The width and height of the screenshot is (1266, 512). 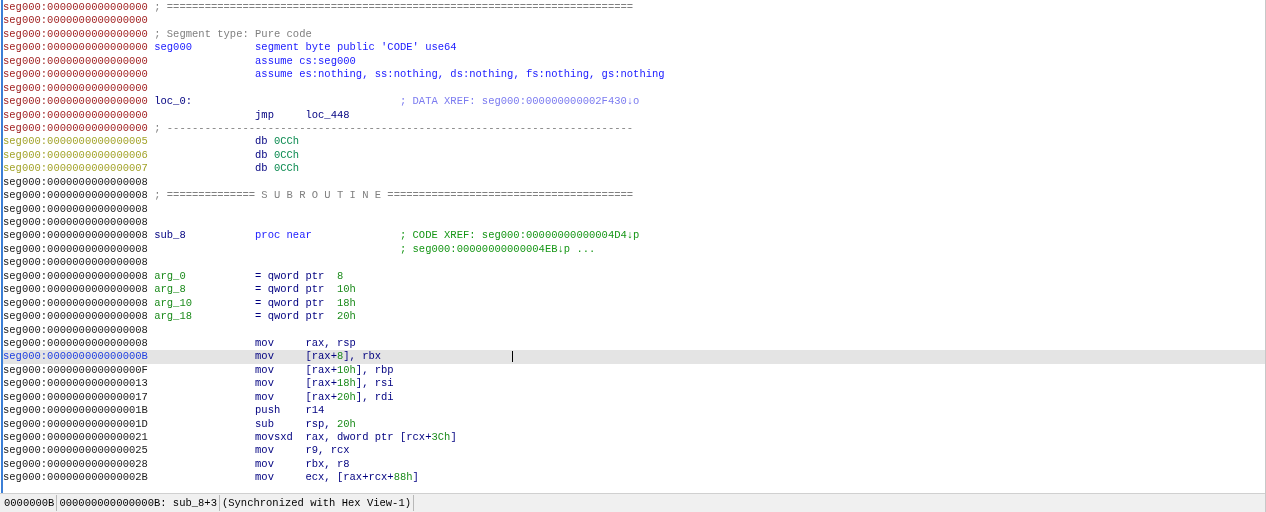 What do you see at coordinates (634, 357) in the screenshot?
I see `listing-row: seg000:000000000000000B mov [rax+8], rbx` at bounding box center [634, 357].